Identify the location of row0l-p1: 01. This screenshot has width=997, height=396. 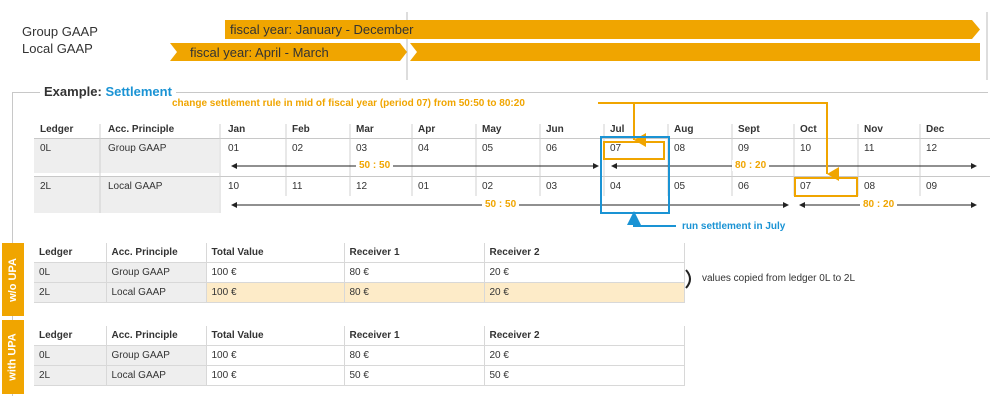
(234, 148).